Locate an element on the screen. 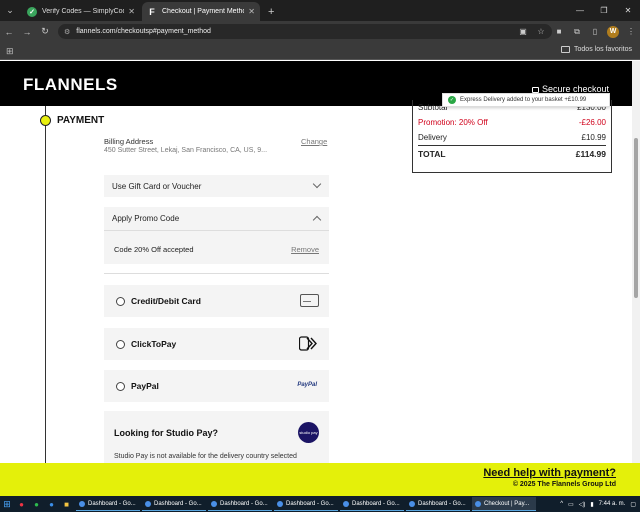 The width and height of the screenshot is (640, 512). payment-option-card: Credit/Debit Card is located at coordinates (216, 301).